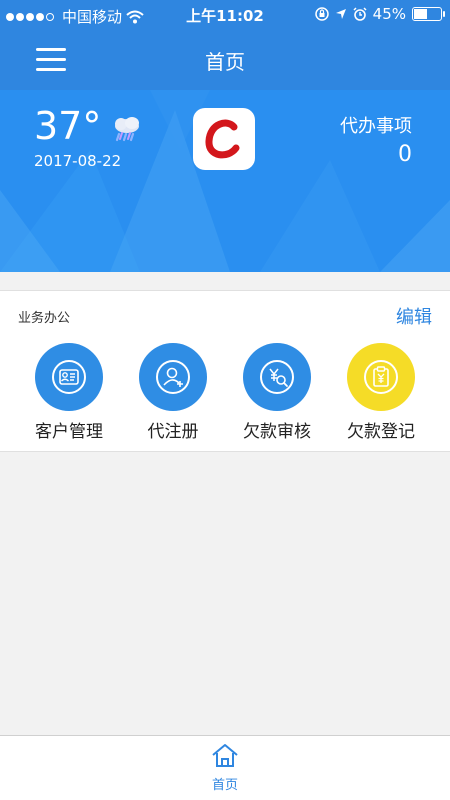 The width and height of the screenshot is (450, 800). I want to click on nav-bar: 首页, so click(225, 60).